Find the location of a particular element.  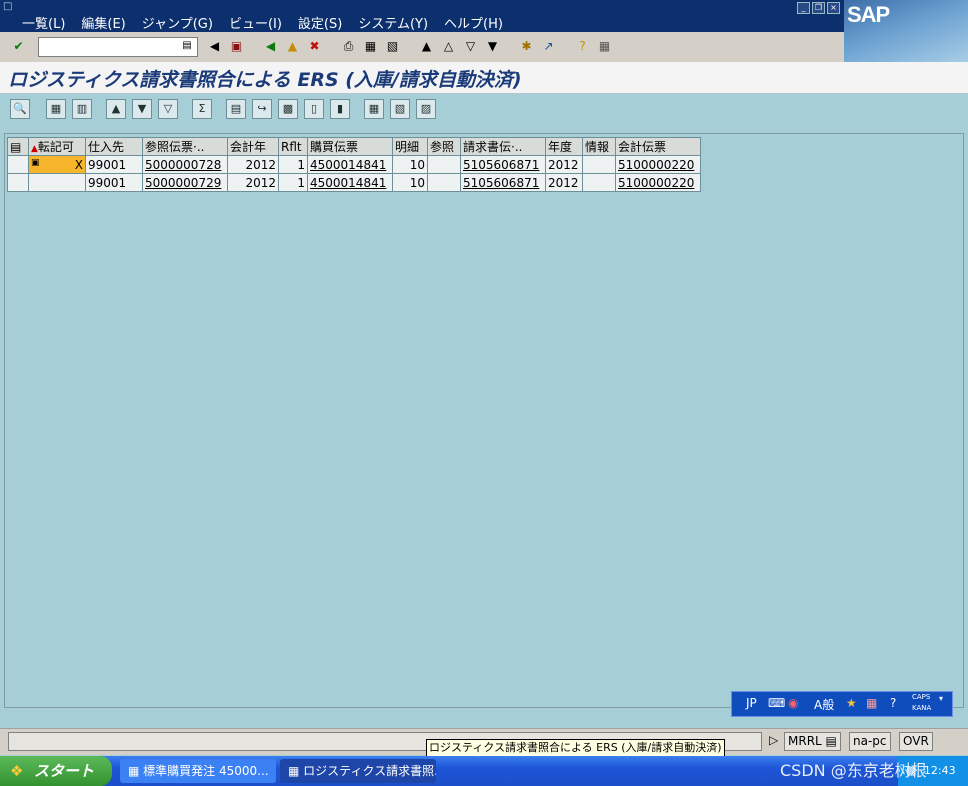

menu-edit: 編集(E) is located at coordinates (103, 22).